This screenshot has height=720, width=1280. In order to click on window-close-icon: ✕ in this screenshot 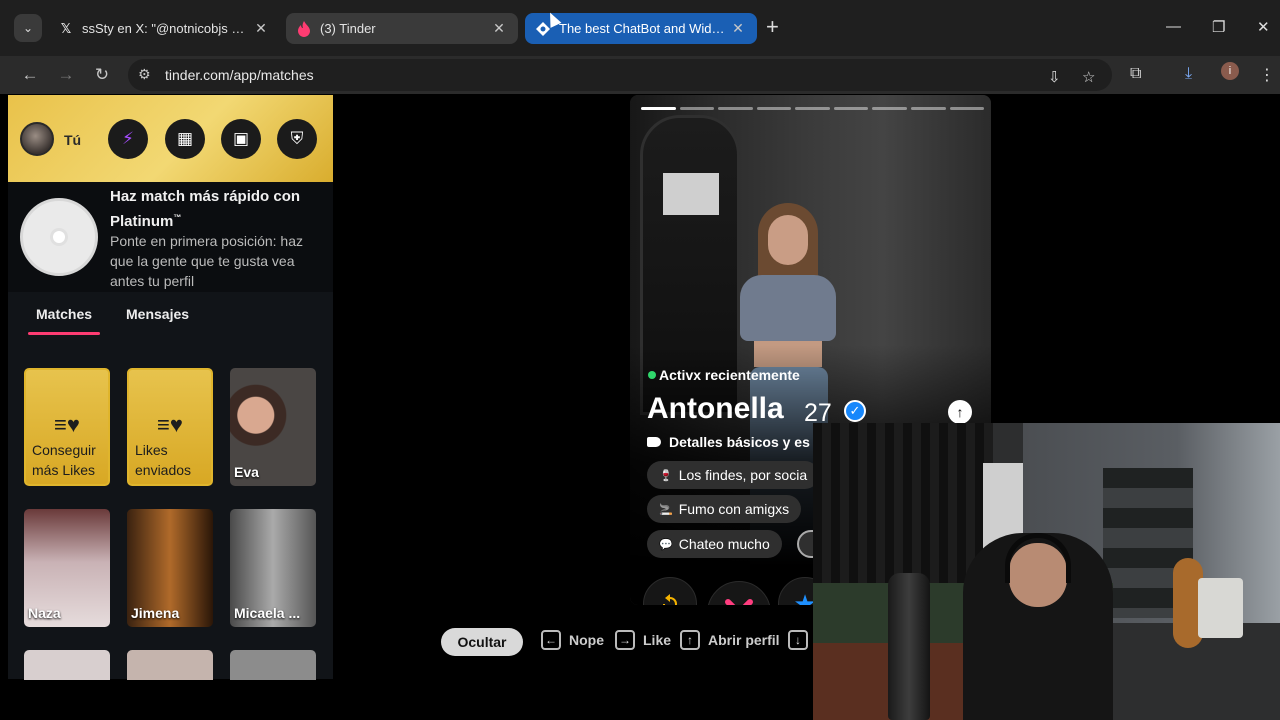, I will do `click(1263, 27)`.